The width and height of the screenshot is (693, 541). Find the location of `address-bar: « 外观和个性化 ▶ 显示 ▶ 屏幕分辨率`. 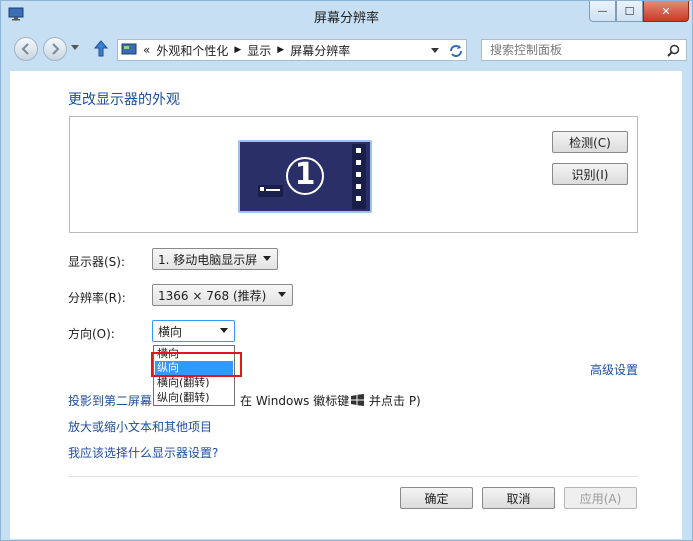

address-bar: « 外观和个性化 ▶ 显示 ▶ 屏幕分辨率 is located at coordinates (292, 50).